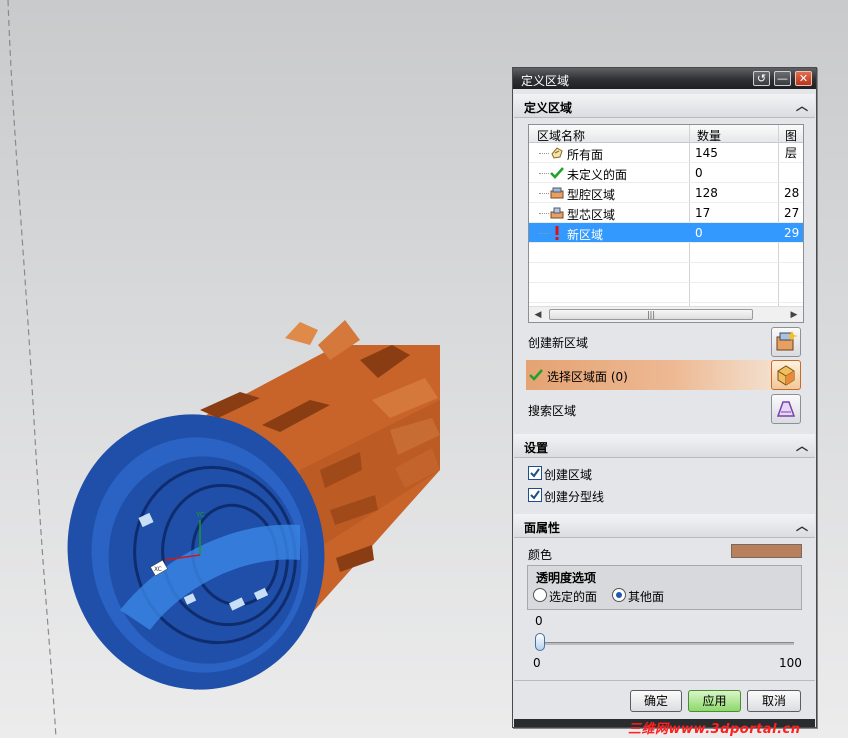 The image size is (848, 738). I want to click on new-region-icon, so click(787, 341).